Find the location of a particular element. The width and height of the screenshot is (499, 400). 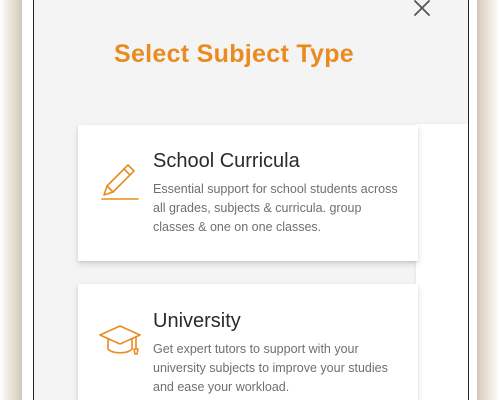

close-icon is located at coordinates (422, 8).